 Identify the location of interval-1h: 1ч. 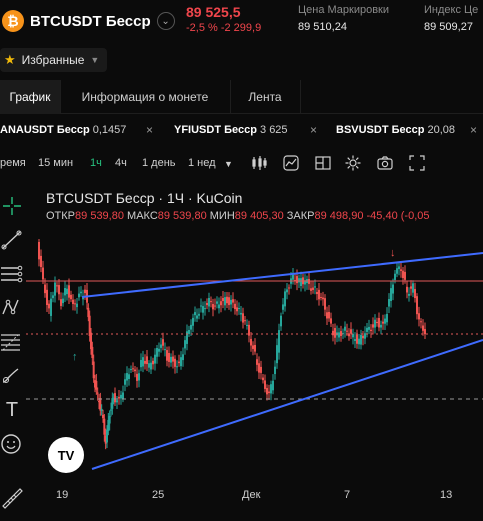
(96, 163).